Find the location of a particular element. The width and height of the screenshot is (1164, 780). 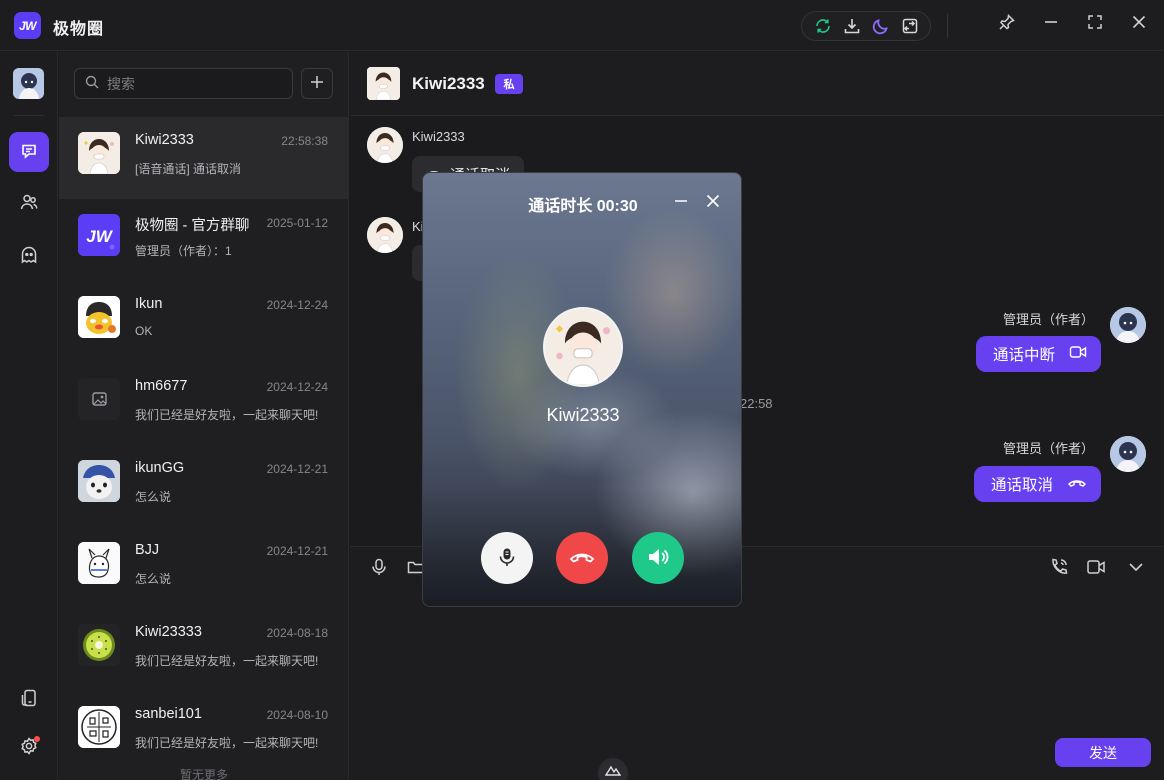

conversation-name: Kiwi2333 is located at coordinates (164, 140).